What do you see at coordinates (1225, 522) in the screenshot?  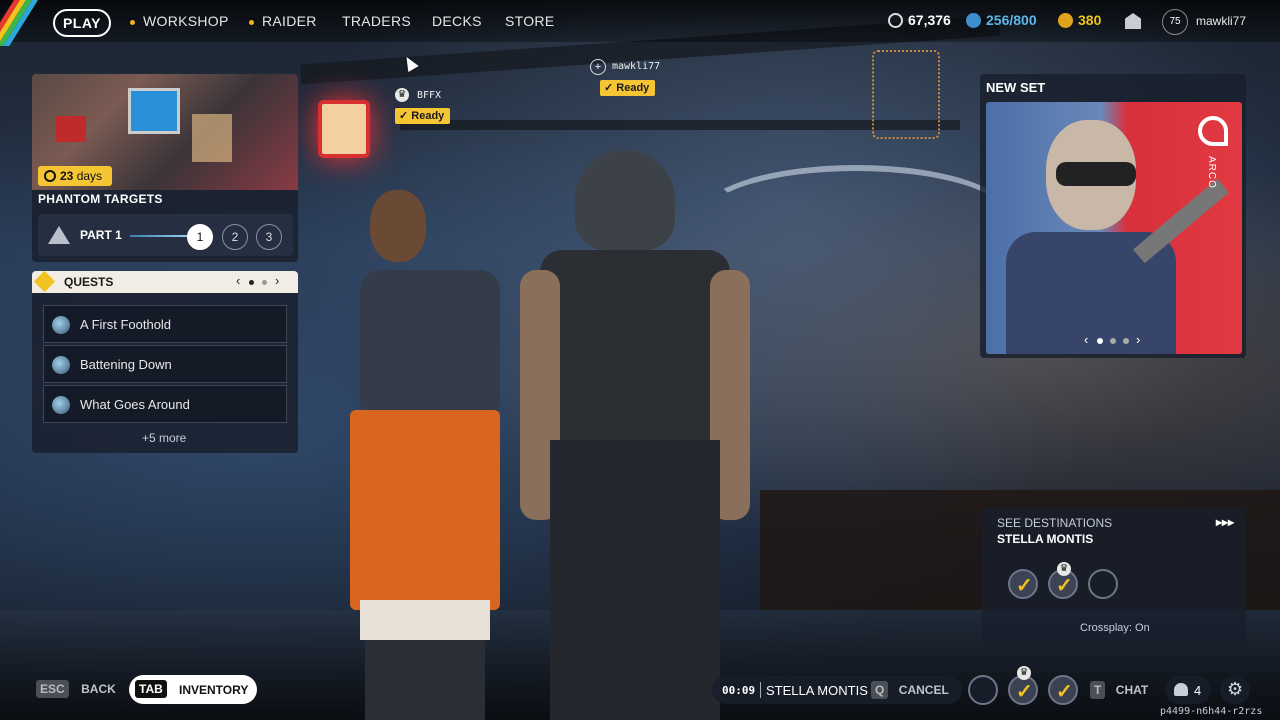 I see `fast-forward-icon: ▸▸▸` at bounding box center [1225, 522].